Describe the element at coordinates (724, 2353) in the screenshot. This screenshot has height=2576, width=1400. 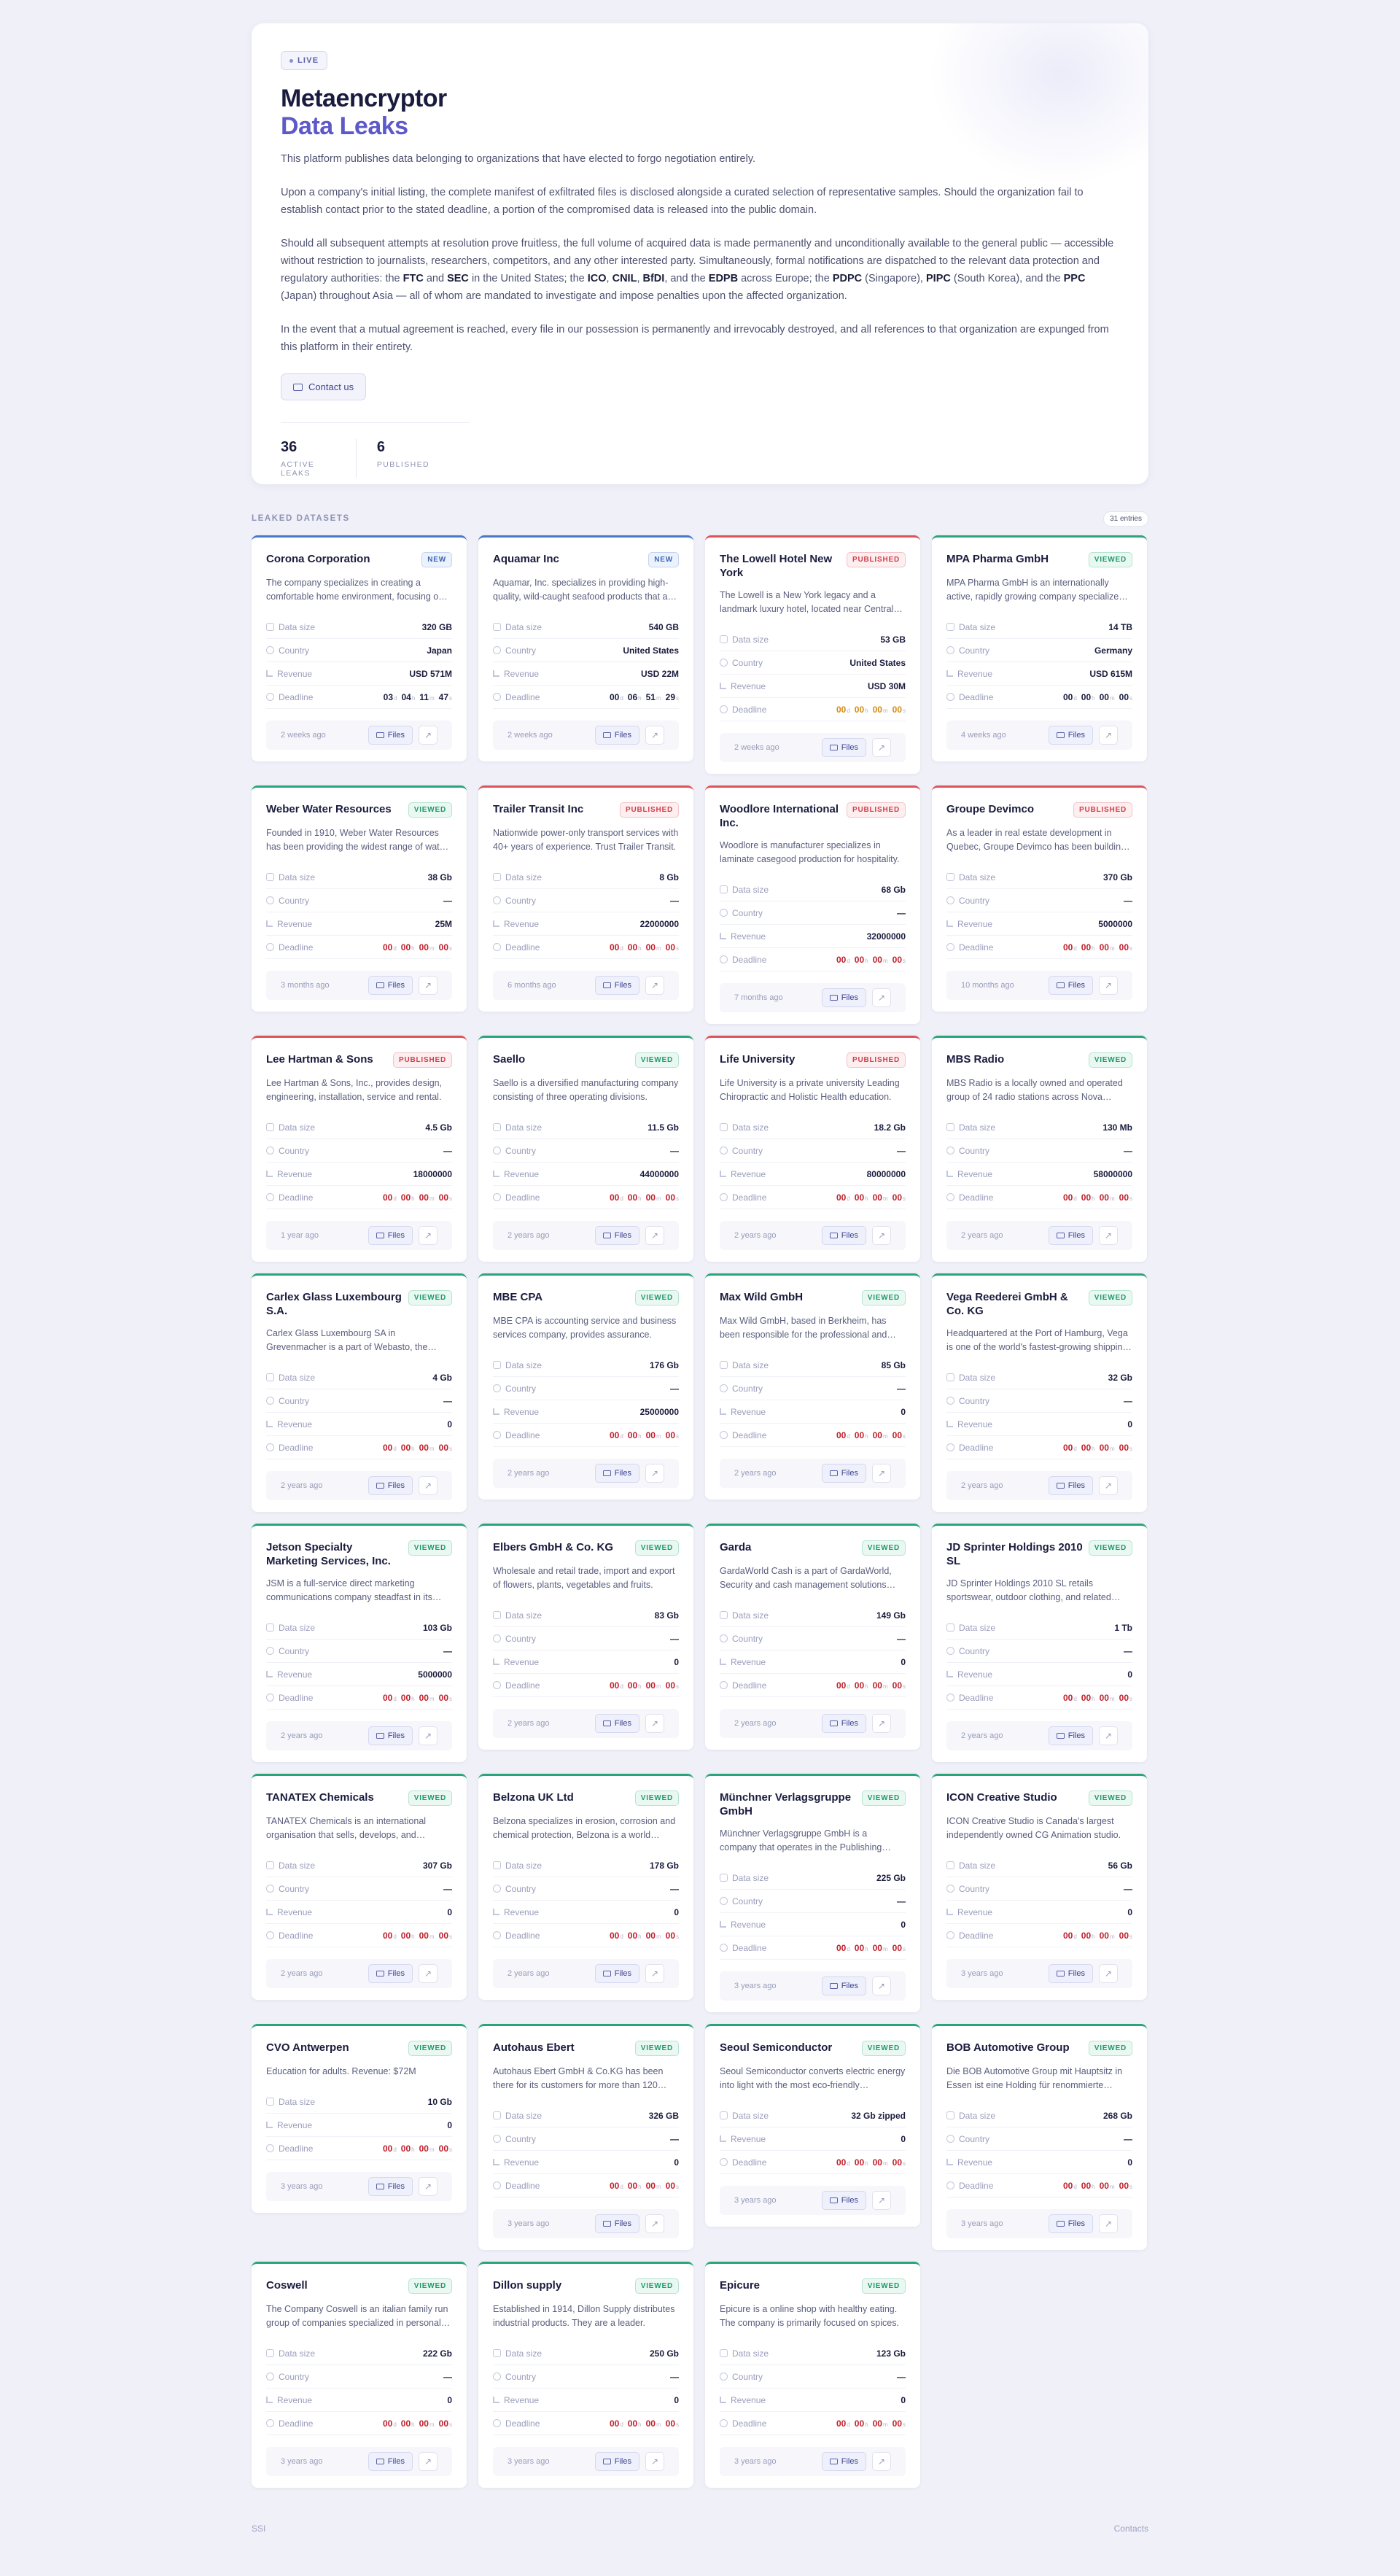
I see `data-size-icon` at that location.